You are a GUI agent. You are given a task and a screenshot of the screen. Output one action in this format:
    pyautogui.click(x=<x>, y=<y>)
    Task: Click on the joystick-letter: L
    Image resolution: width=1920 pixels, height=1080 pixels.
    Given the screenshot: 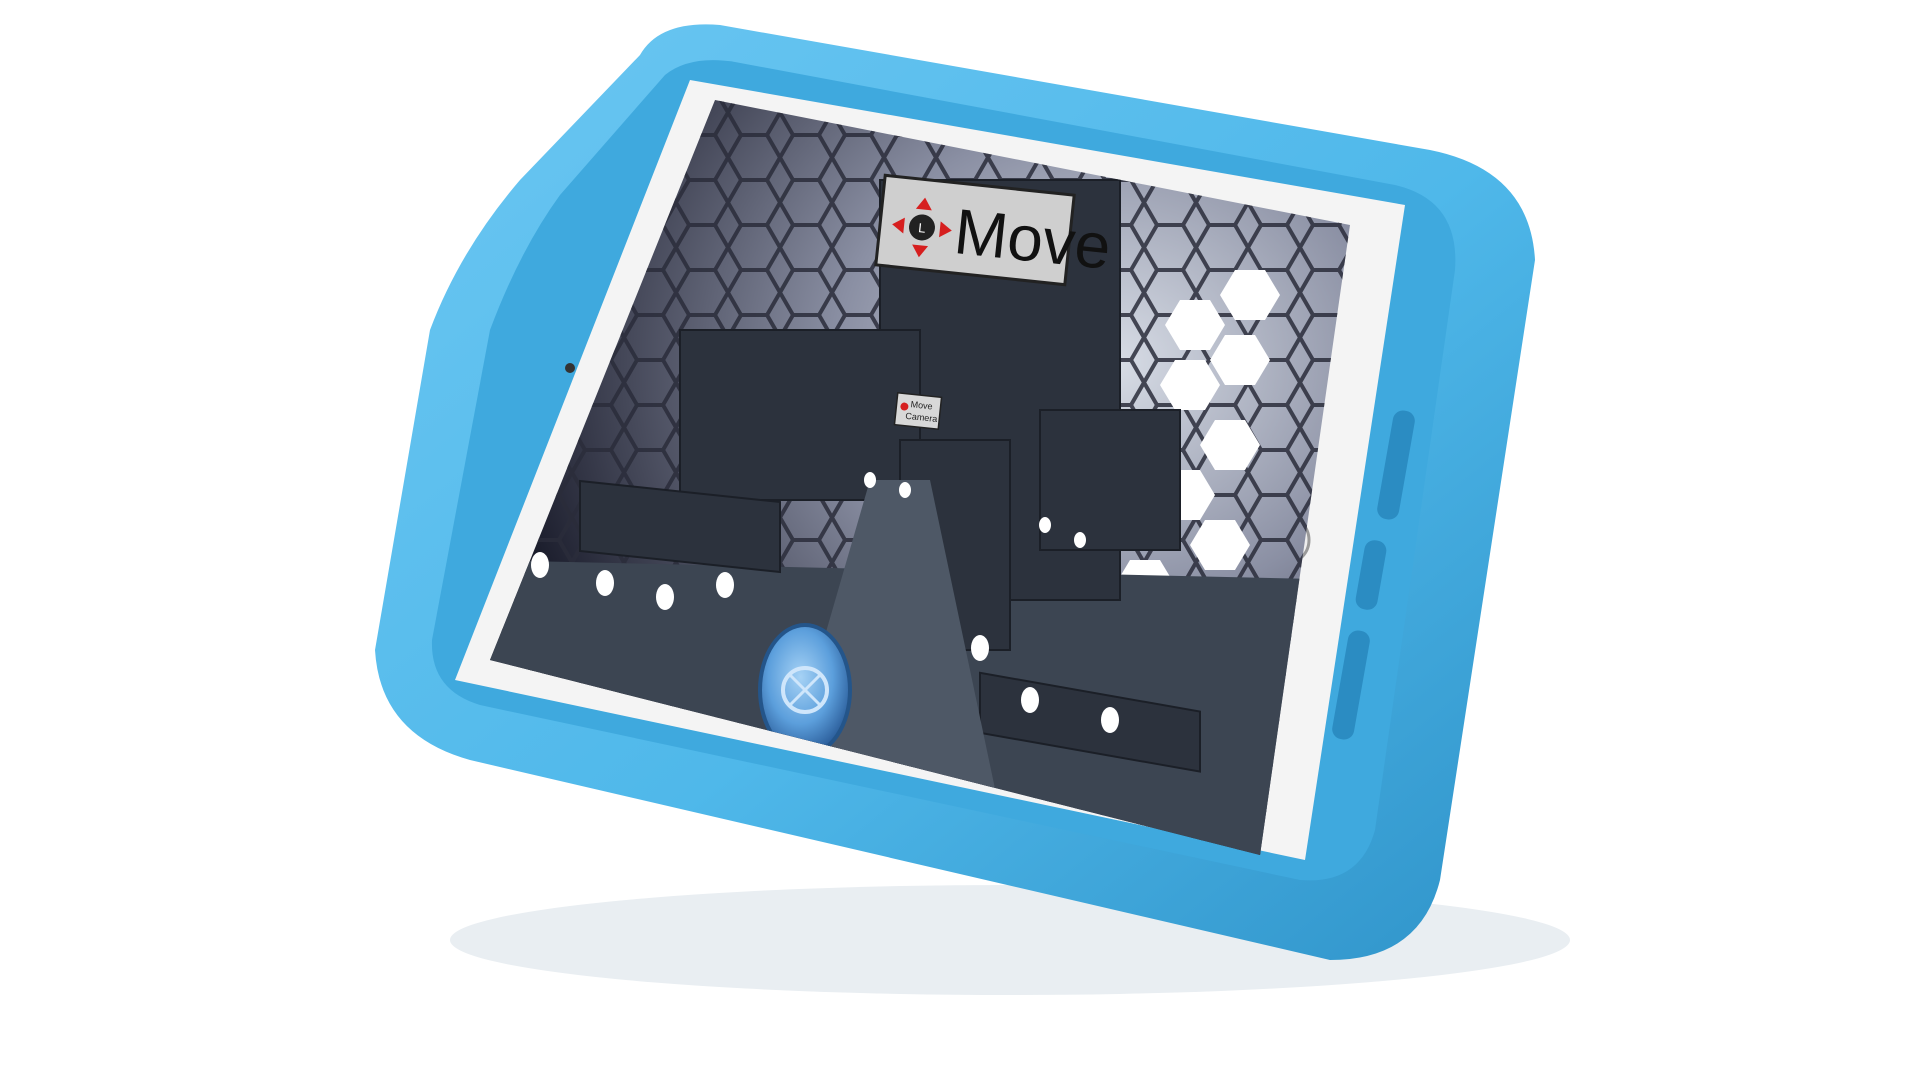 What is the action you would take?
    pyautogui.click(x=922, y=228)
    